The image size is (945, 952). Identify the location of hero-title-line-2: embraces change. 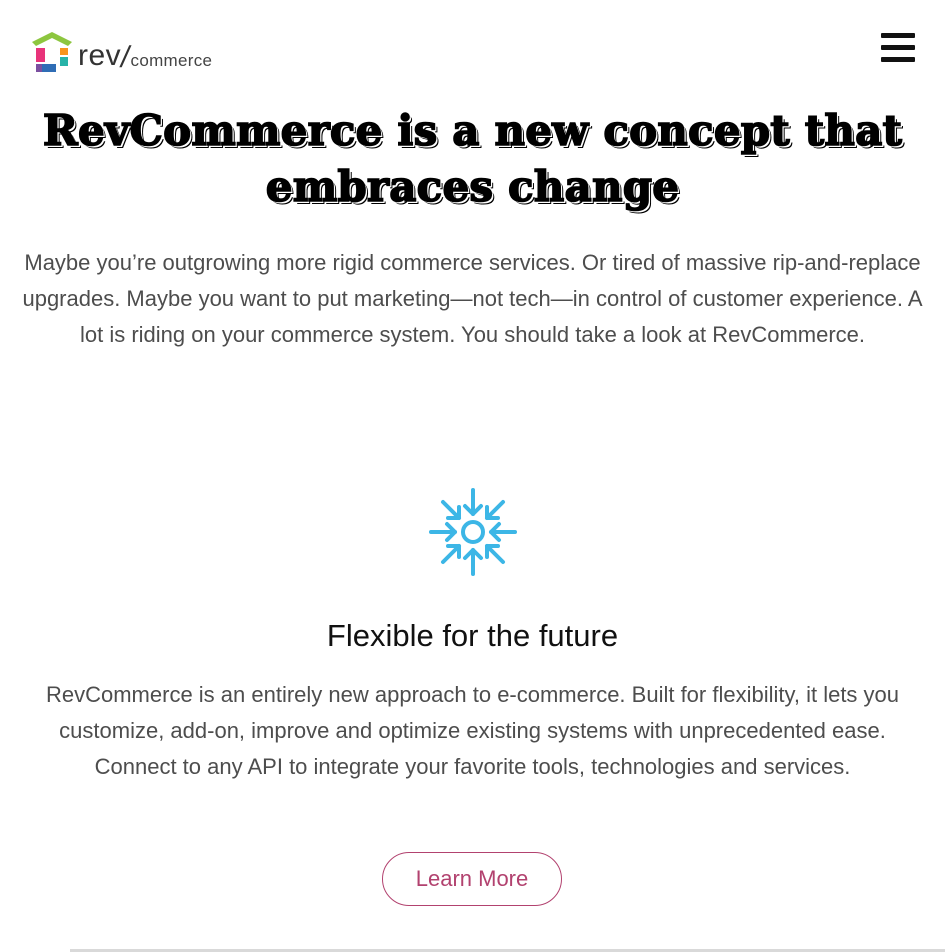
(472, 186).